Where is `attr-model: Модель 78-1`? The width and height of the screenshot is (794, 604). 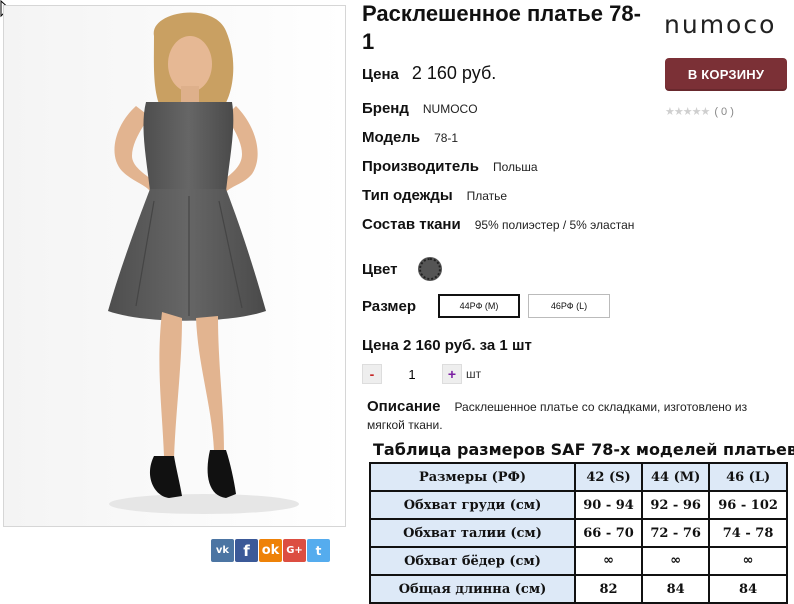 attr-model: Модель 78-1 is located at coordinates (410, 137).